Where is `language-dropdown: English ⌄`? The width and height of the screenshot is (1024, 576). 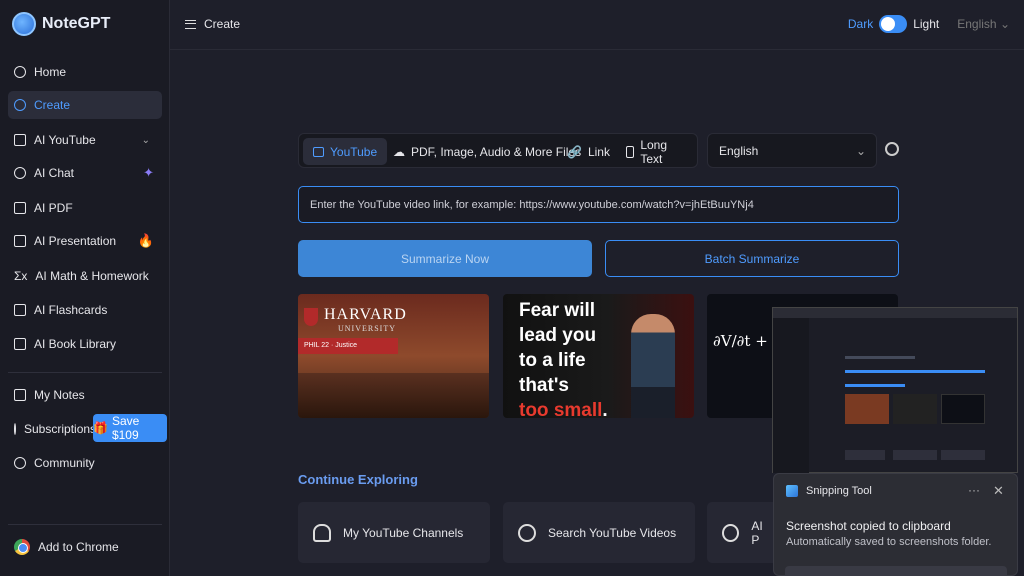 language-dropdown: English ⌄ is located at coordinates (983, 24).